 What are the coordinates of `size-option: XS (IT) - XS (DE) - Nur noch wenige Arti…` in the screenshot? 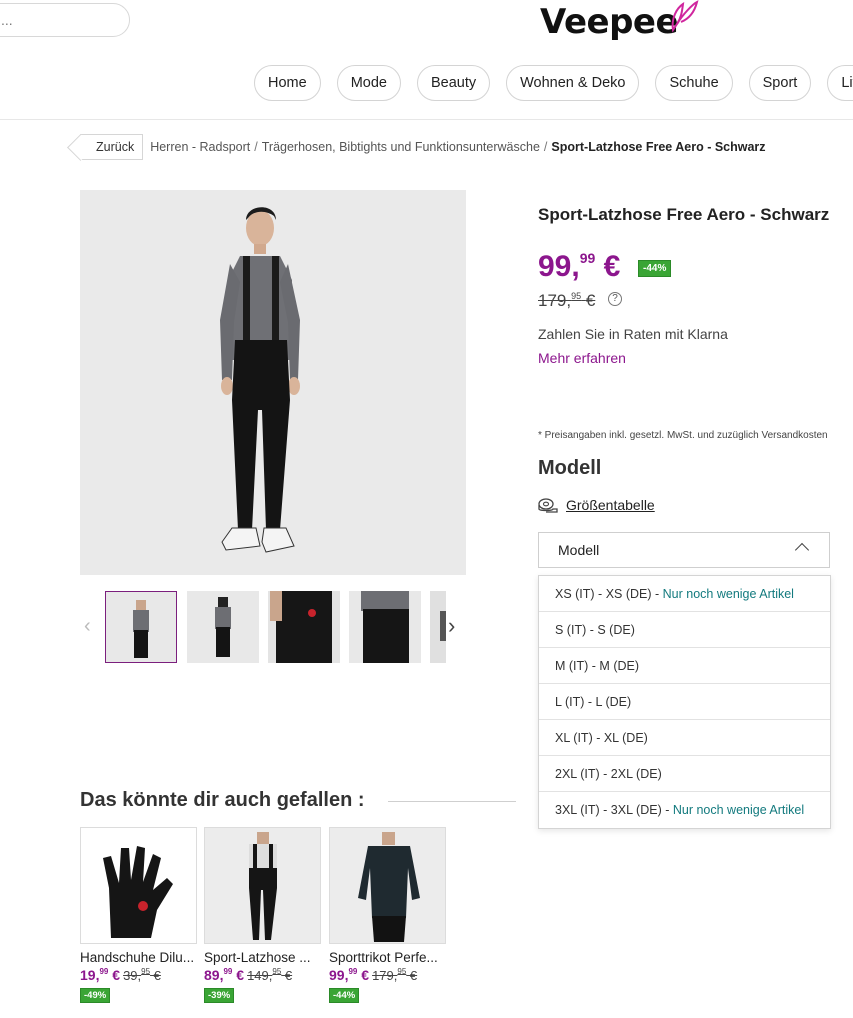 It's located at (684, 594).